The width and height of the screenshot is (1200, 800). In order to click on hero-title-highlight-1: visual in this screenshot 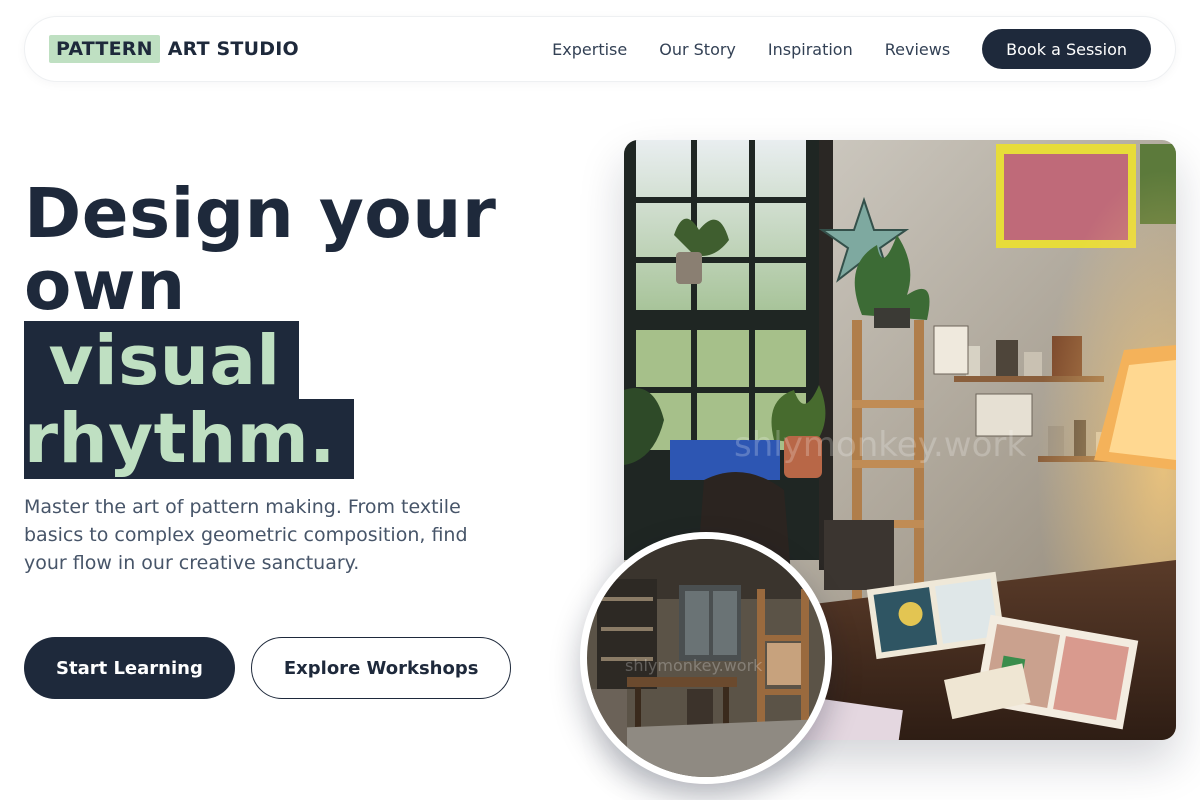, I will do `click(161, 361)`.